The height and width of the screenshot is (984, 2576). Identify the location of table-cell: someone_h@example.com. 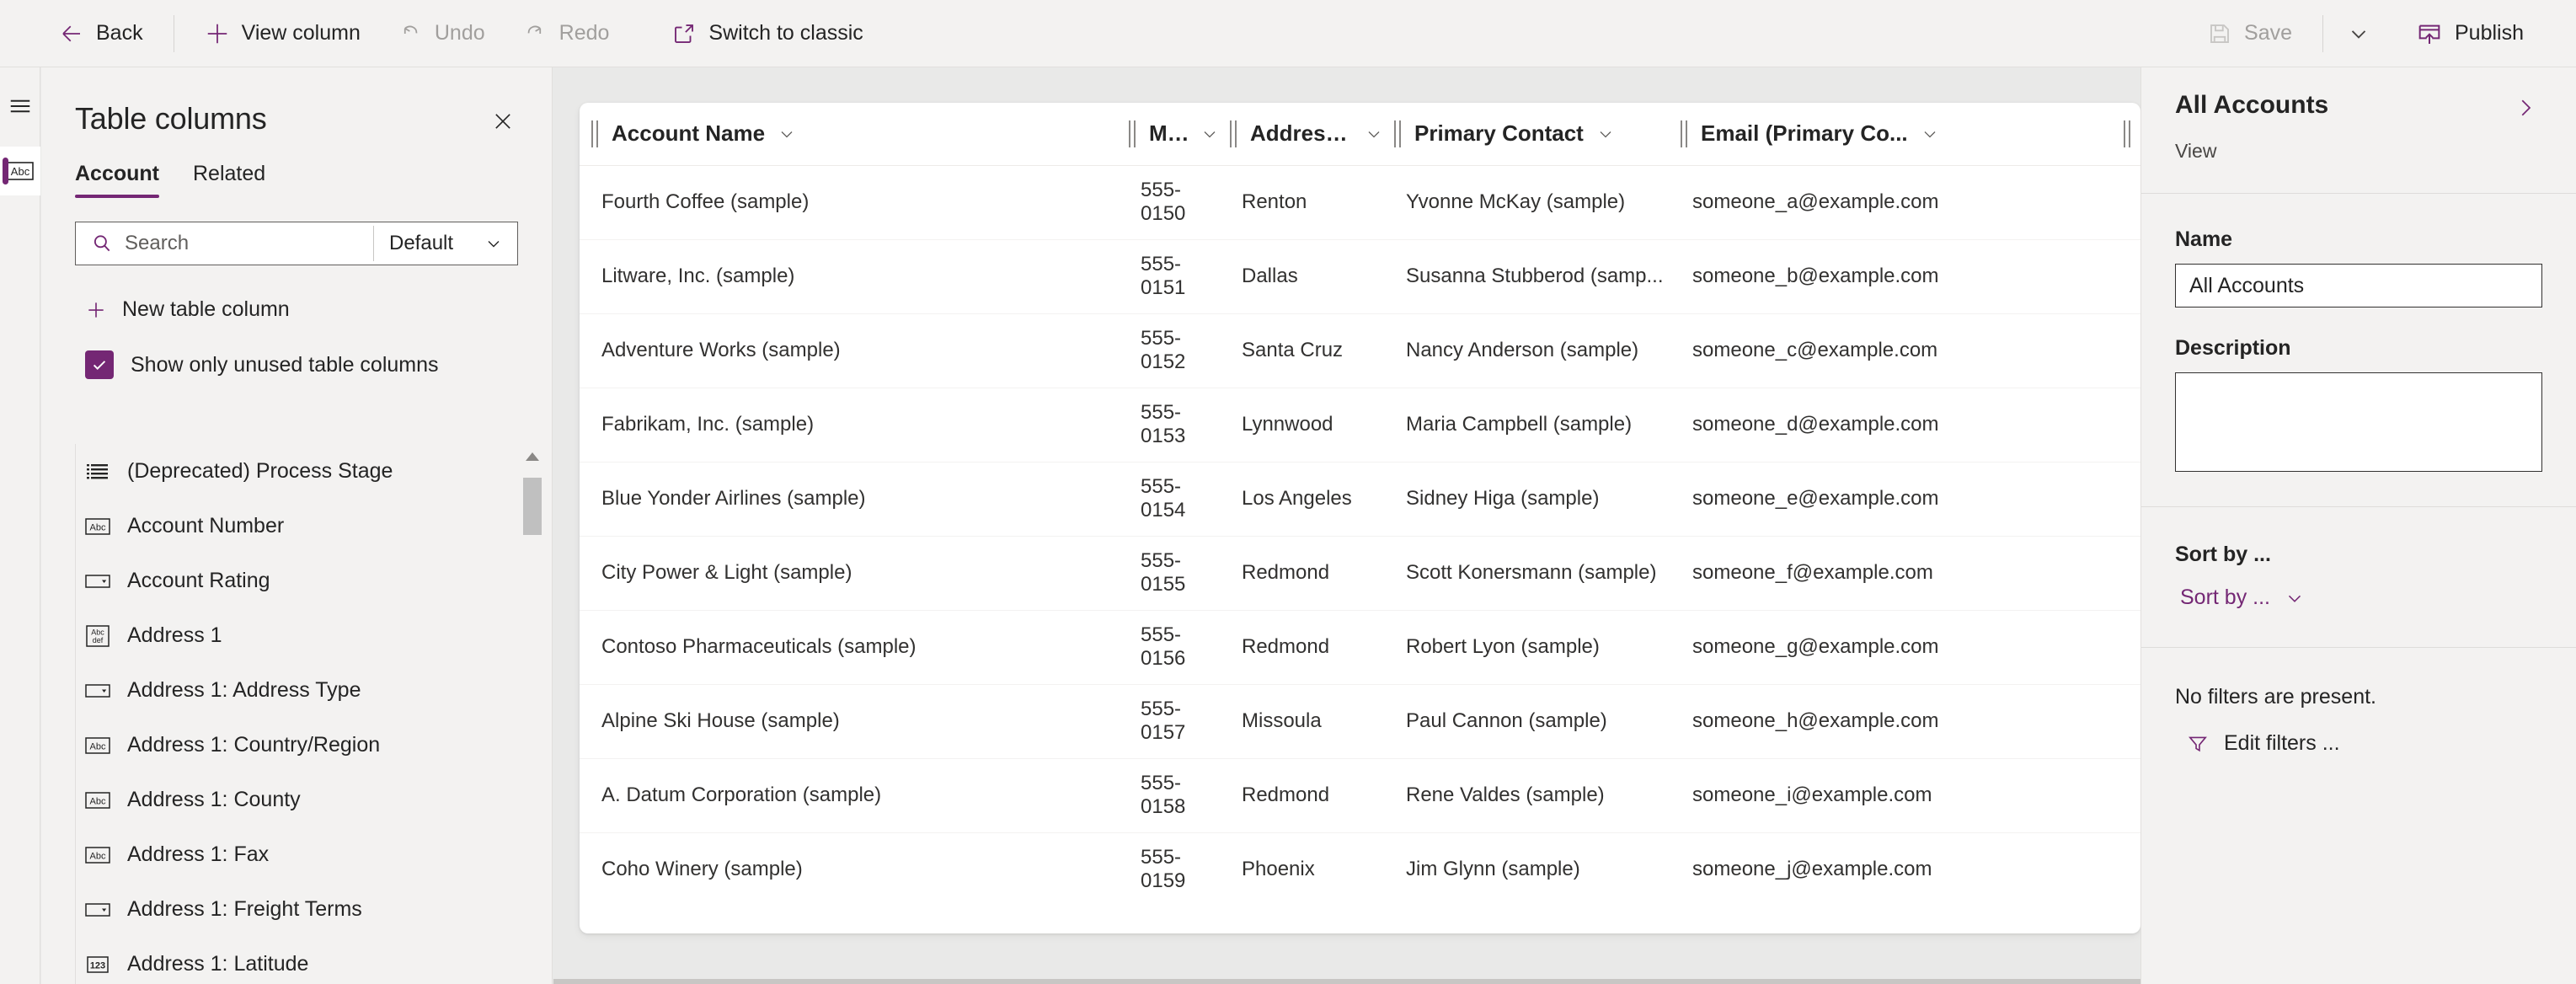
(1905, 721).